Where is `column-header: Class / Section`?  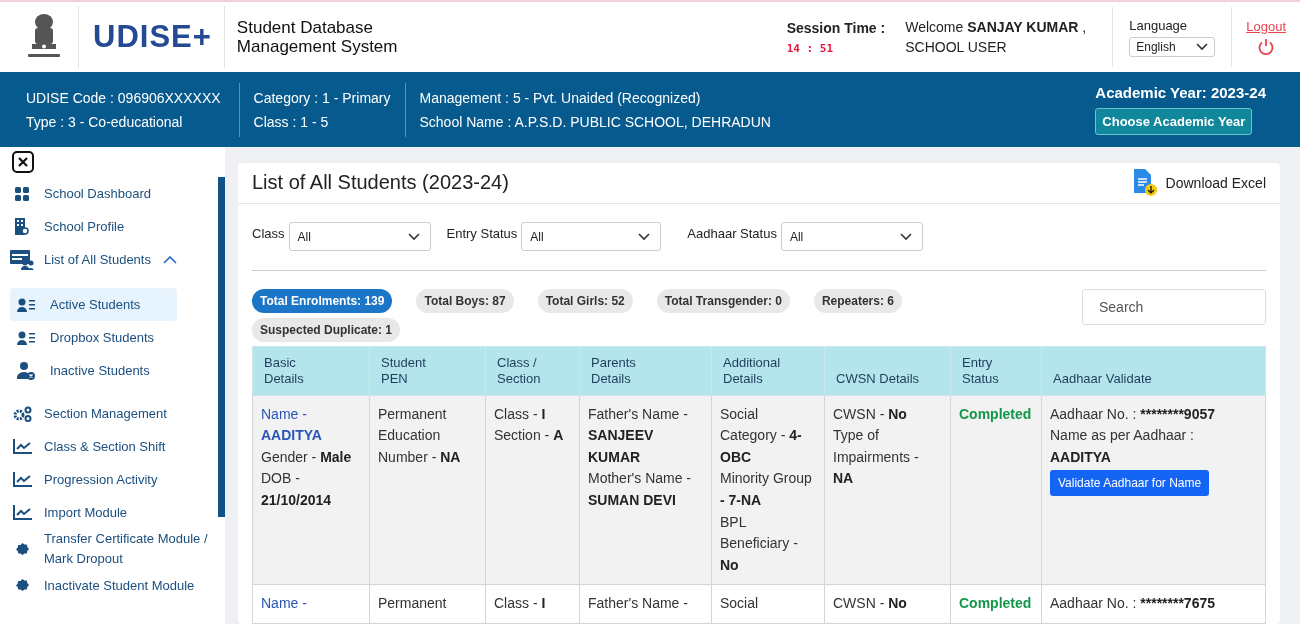 column-header: Class / Section is located at coordinates (532, 371).